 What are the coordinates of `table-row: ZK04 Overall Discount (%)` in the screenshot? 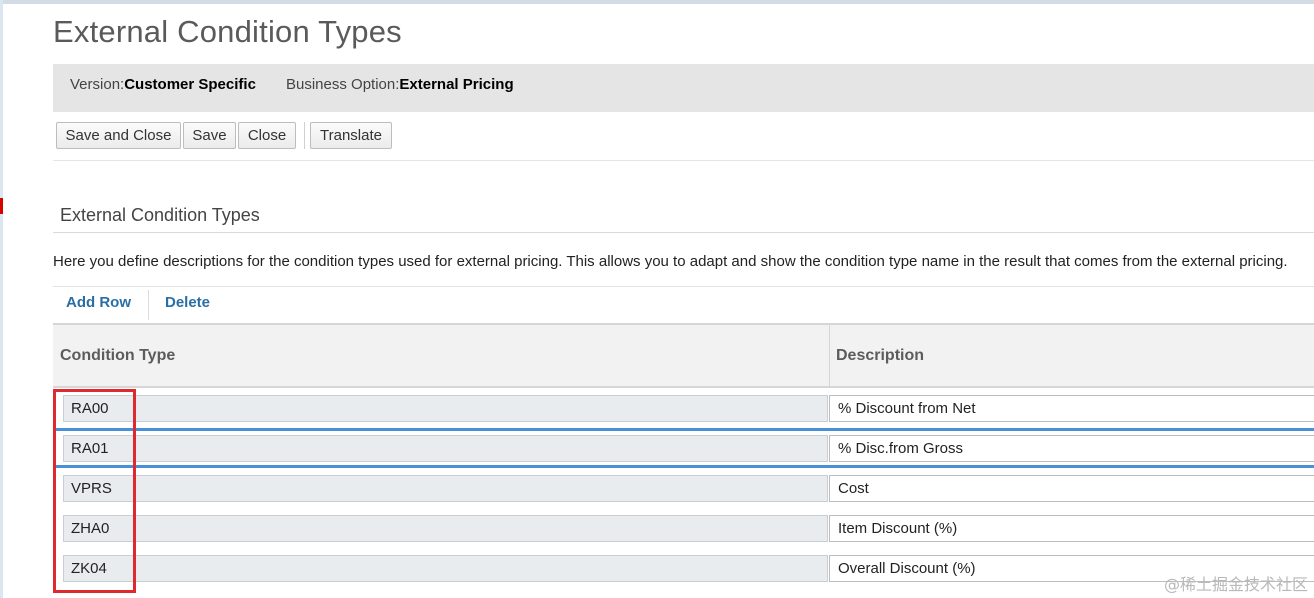 It's located at (683, 568).